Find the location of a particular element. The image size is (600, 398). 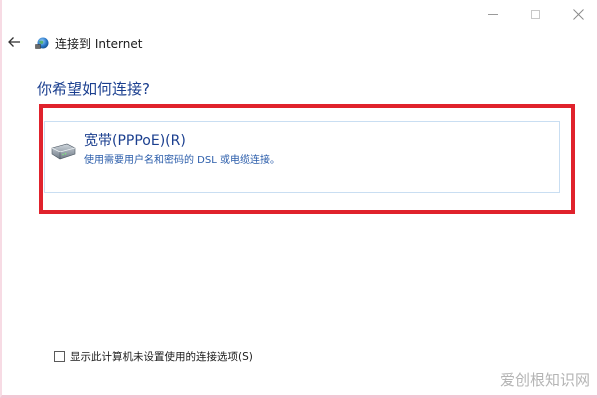

minimize-button is located at coordinates (492, 14).